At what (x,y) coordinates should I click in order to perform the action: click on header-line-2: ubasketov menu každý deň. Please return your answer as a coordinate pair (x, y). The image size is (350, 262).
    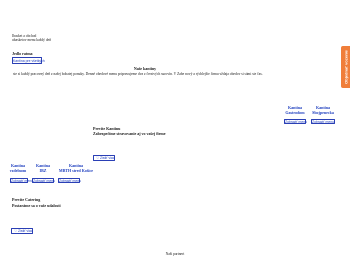
    Looking at the image, I should click on (32, 40).